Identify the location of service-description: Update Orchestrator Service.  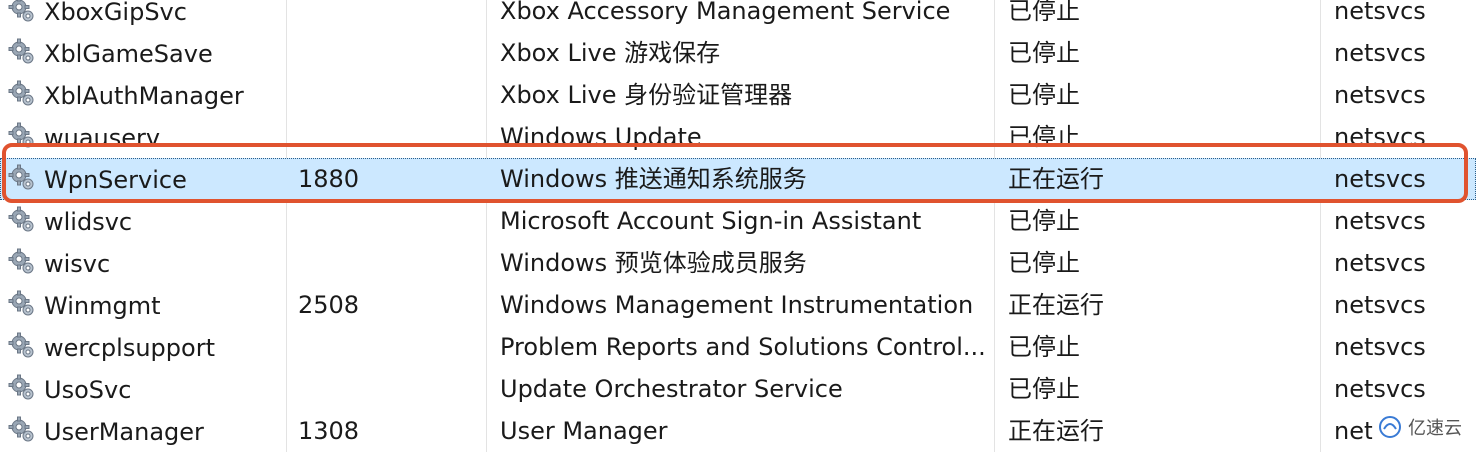
(671, 389).